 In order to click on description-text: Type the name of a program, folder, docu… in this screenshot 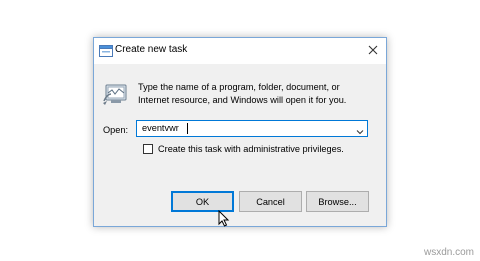, I will do `click(258, 94)`.